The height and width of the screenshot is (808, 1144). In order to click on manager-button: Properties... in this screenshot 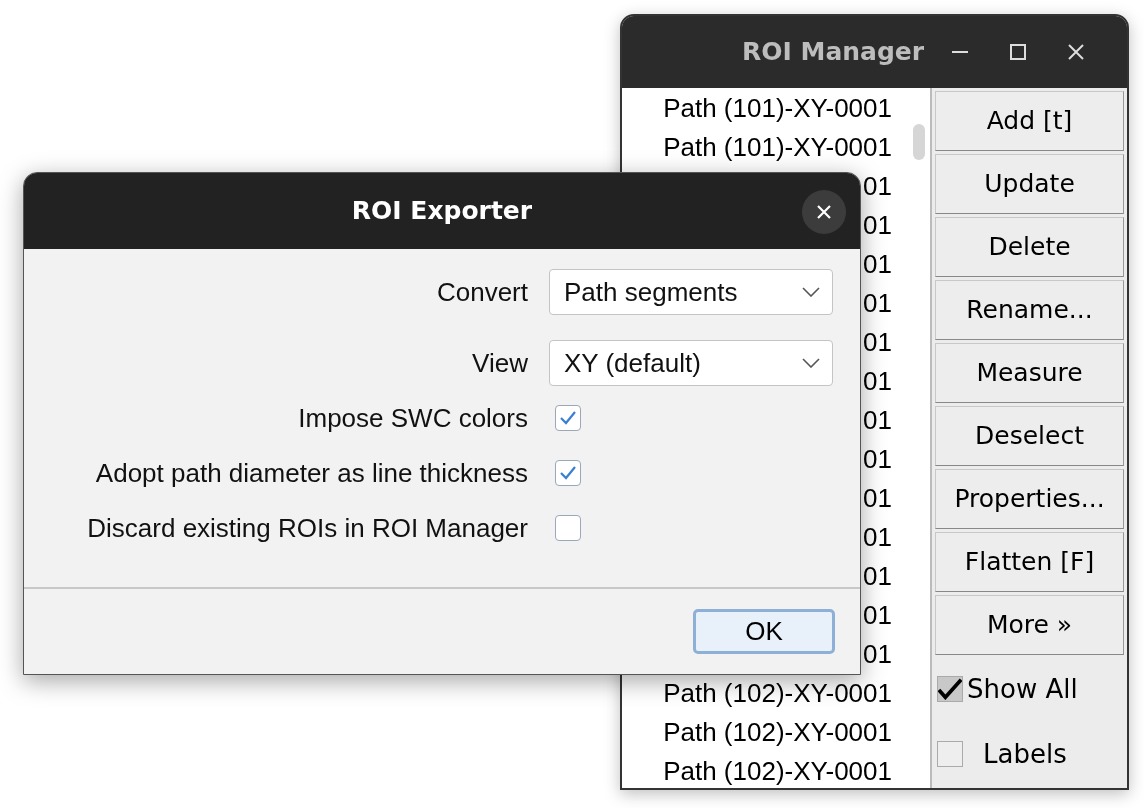, I will do `click(1029, 499)`.